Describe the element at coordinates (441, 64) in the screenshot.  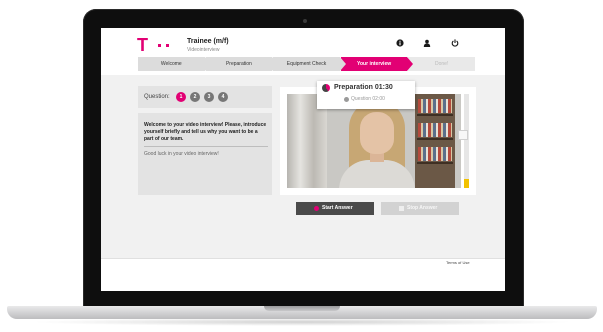
I see `step-done: Done!` at that location.